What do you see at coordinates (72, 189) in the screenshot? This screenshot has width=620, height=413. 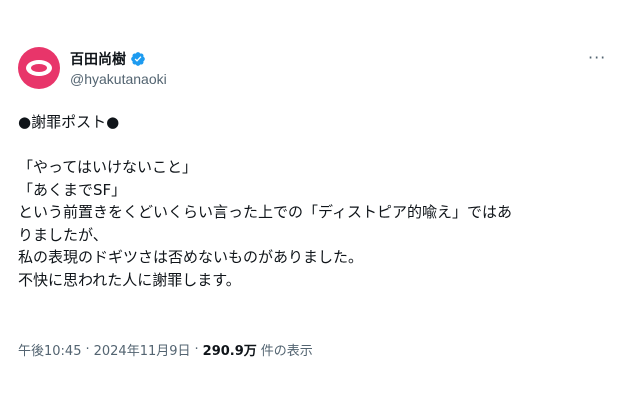 I see `tweet-line: 「あくまでSF」` at bounding box center [72, 189].